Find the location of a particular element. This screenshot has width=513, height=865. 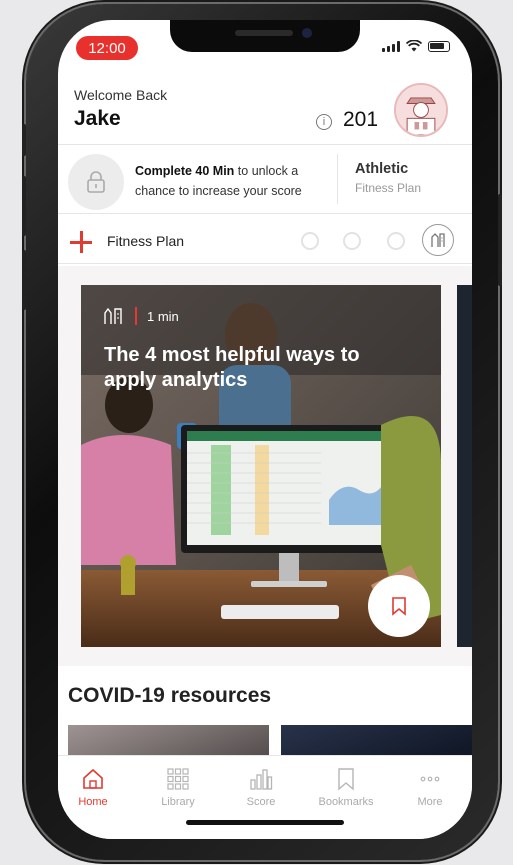

avatar is located at coordinates (421, 110).